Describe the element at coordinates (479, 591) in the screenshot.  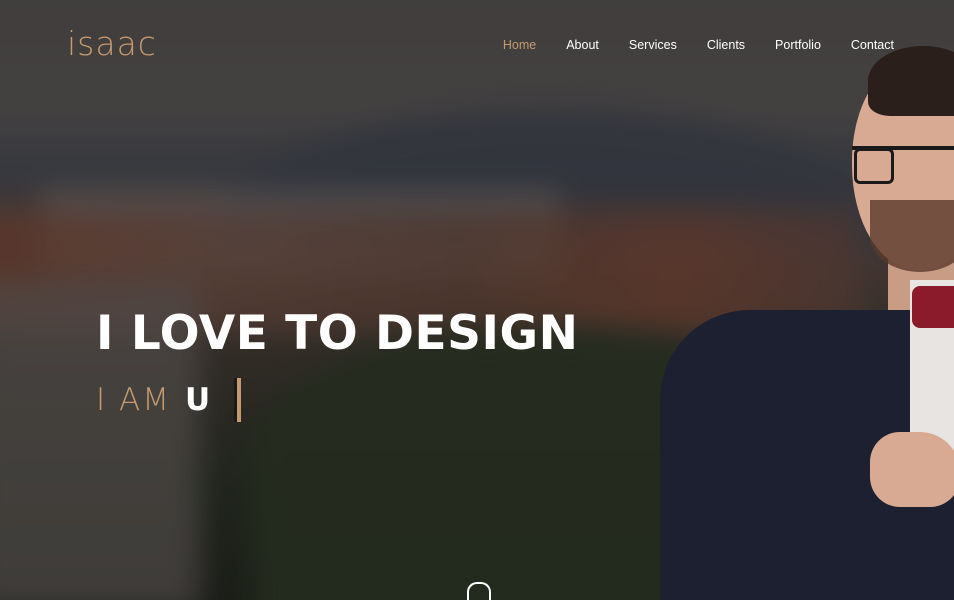
I see `mouse-icon` at that location.